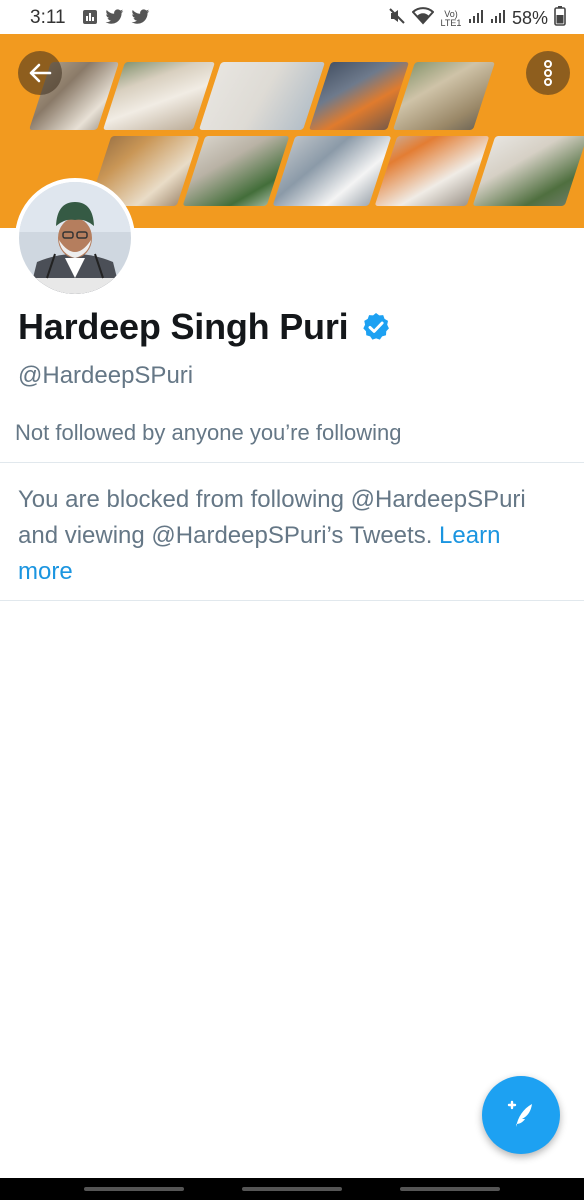 Image resolution: width=584 pixels, height=1200 pixels. I want to click on back-button, so click(40, 73).